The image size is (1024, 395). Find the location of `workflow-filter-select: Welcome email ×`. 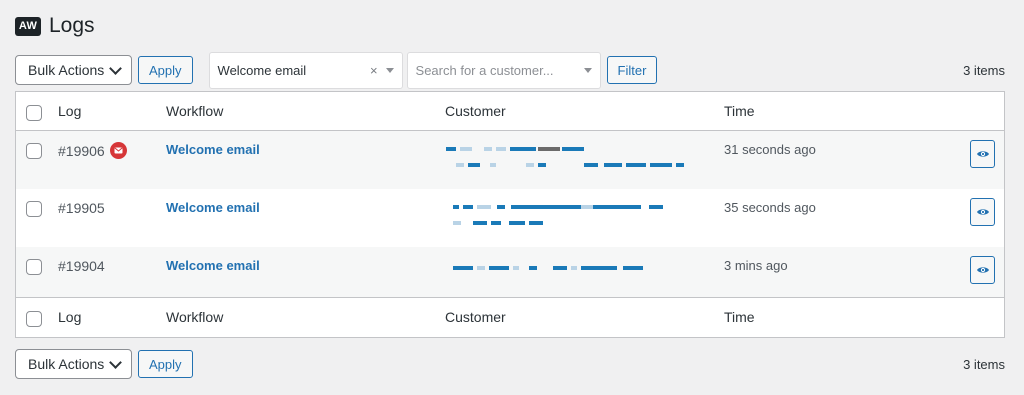

workflow-filter-select: Welcome email × is located at coordinates (305, 70).